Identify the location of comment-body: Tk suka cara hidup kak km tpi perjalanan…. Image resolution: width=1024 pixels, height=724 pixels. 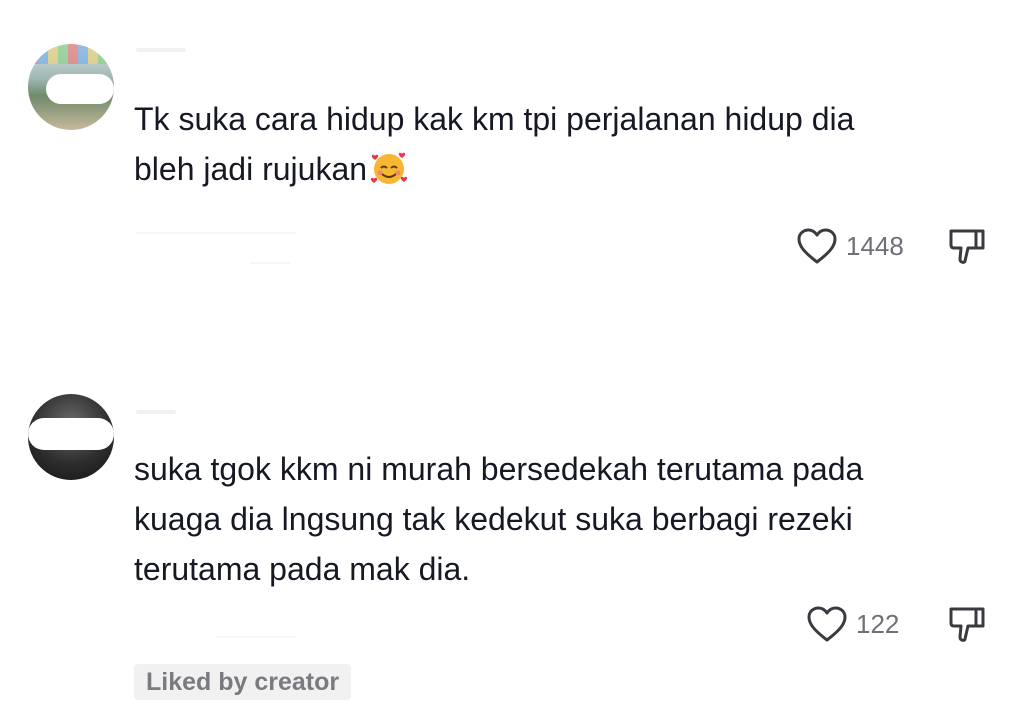
(494, 144).